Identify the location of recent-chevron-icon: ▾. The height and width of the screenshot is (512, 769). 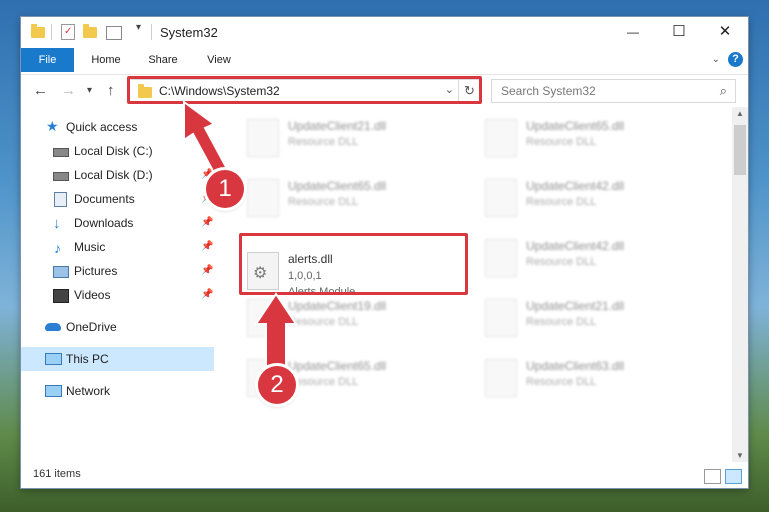
(89, 90).